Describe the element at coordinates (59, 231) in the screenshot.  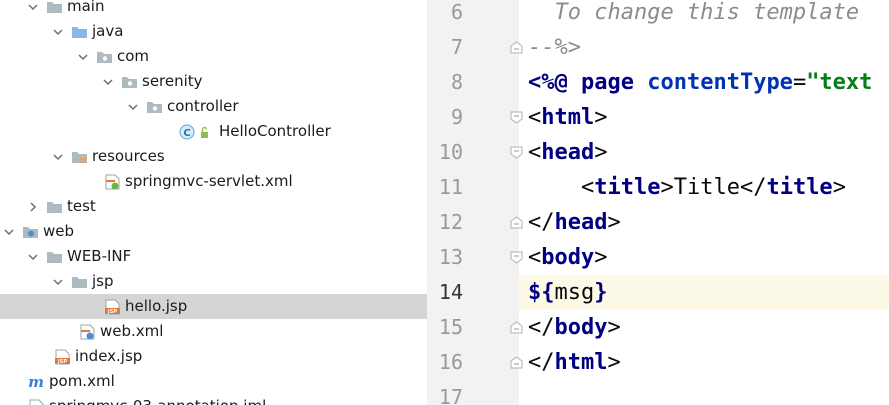
I see `tree-item-label: web` at that location.